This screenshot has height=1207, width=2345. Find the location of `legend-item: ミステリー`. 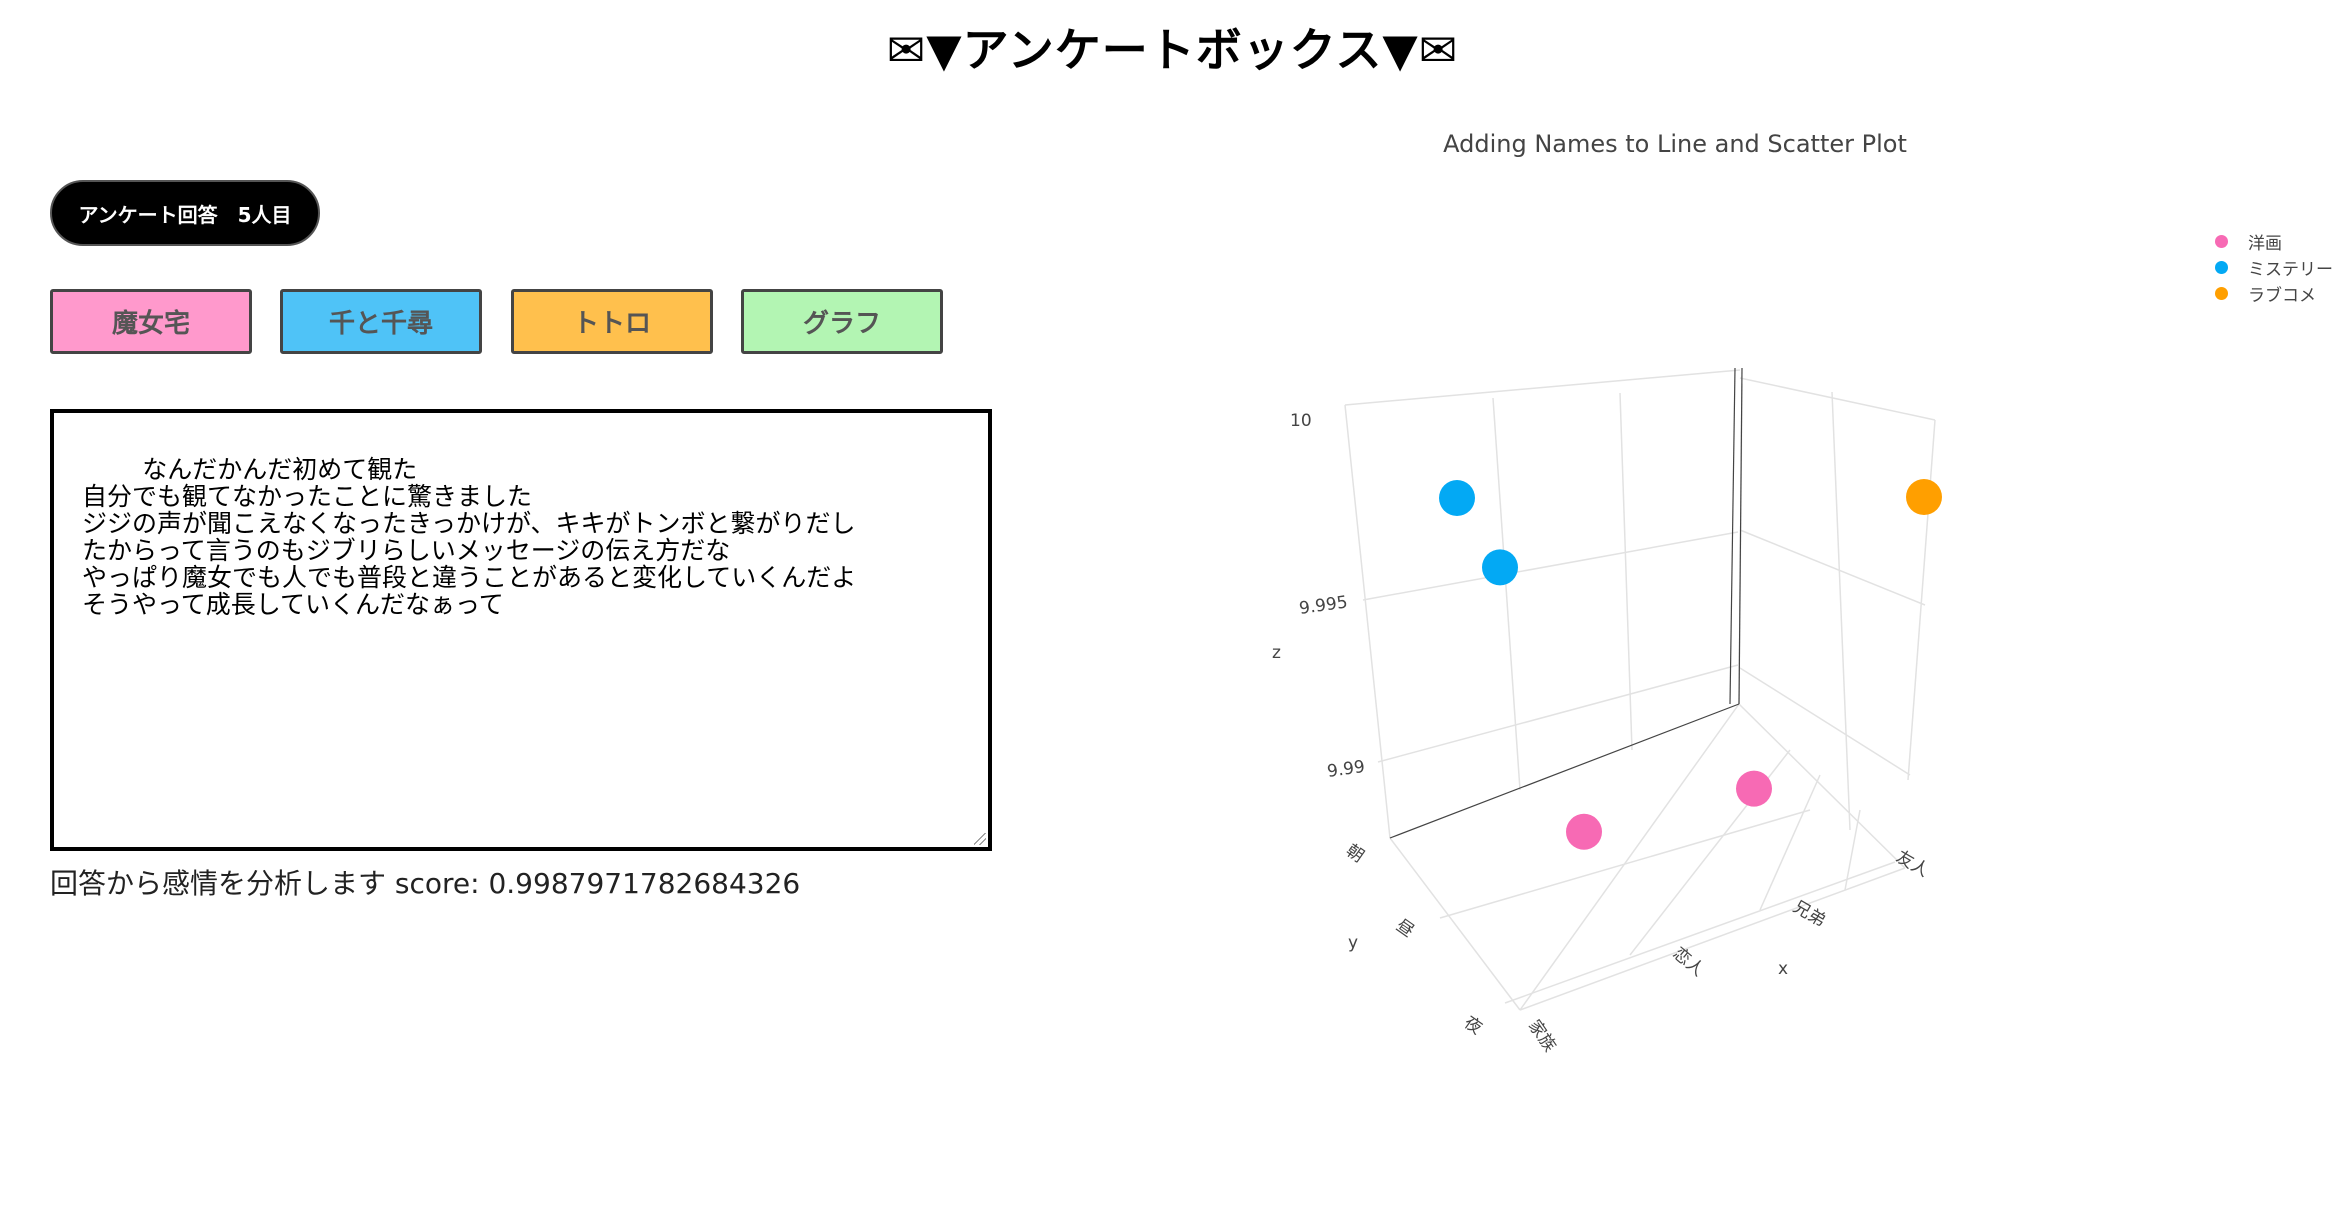

legend-item: ミステリー is located at coordinates (2274, 267).